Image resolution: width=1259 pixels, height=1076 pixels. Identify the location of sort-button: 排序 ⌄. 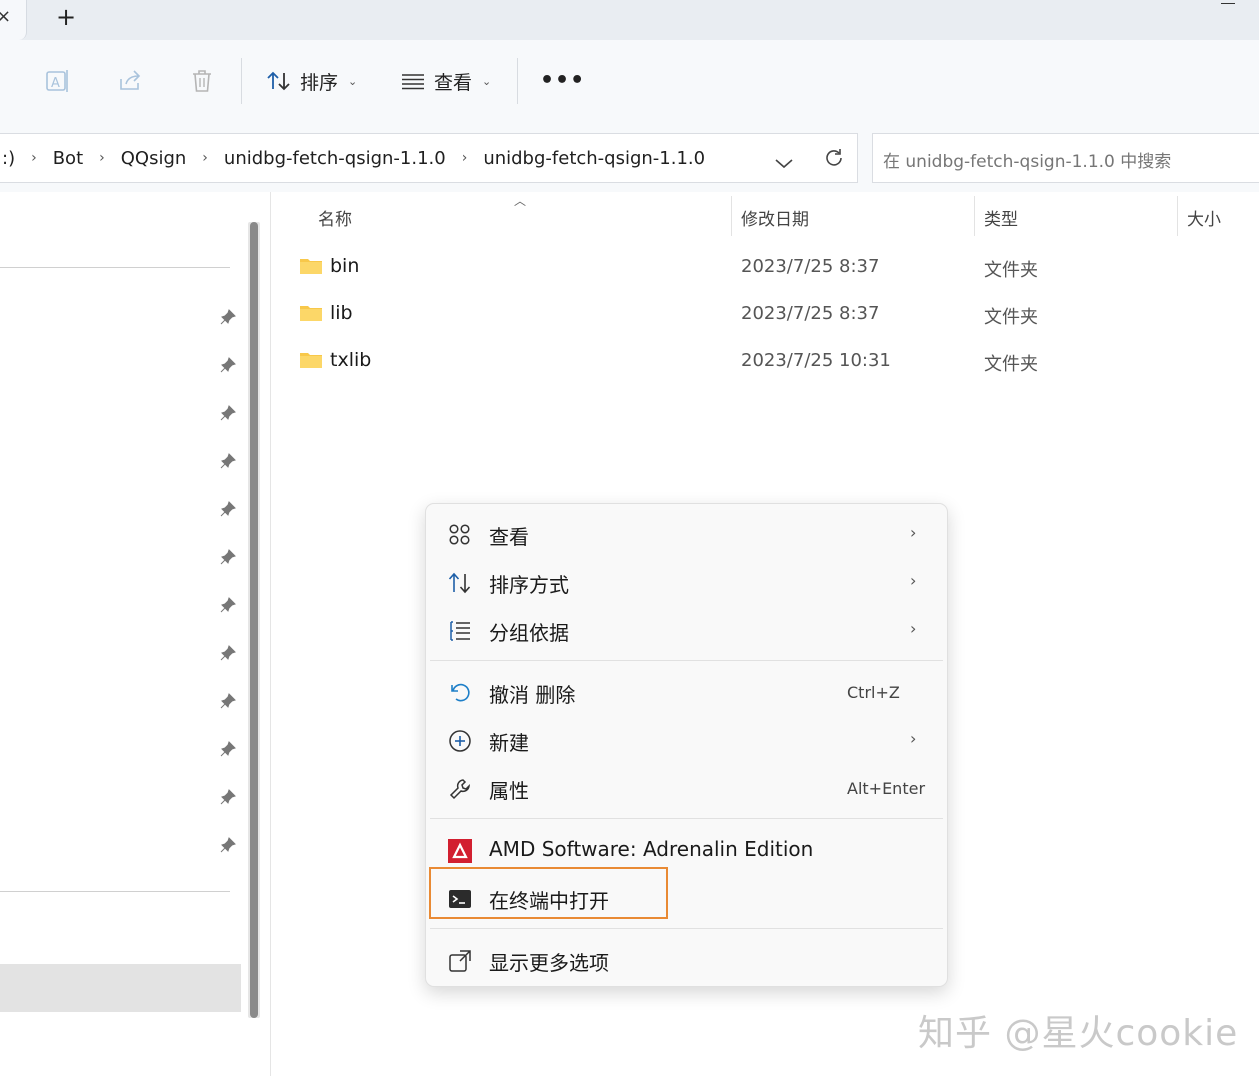
(311, 81).